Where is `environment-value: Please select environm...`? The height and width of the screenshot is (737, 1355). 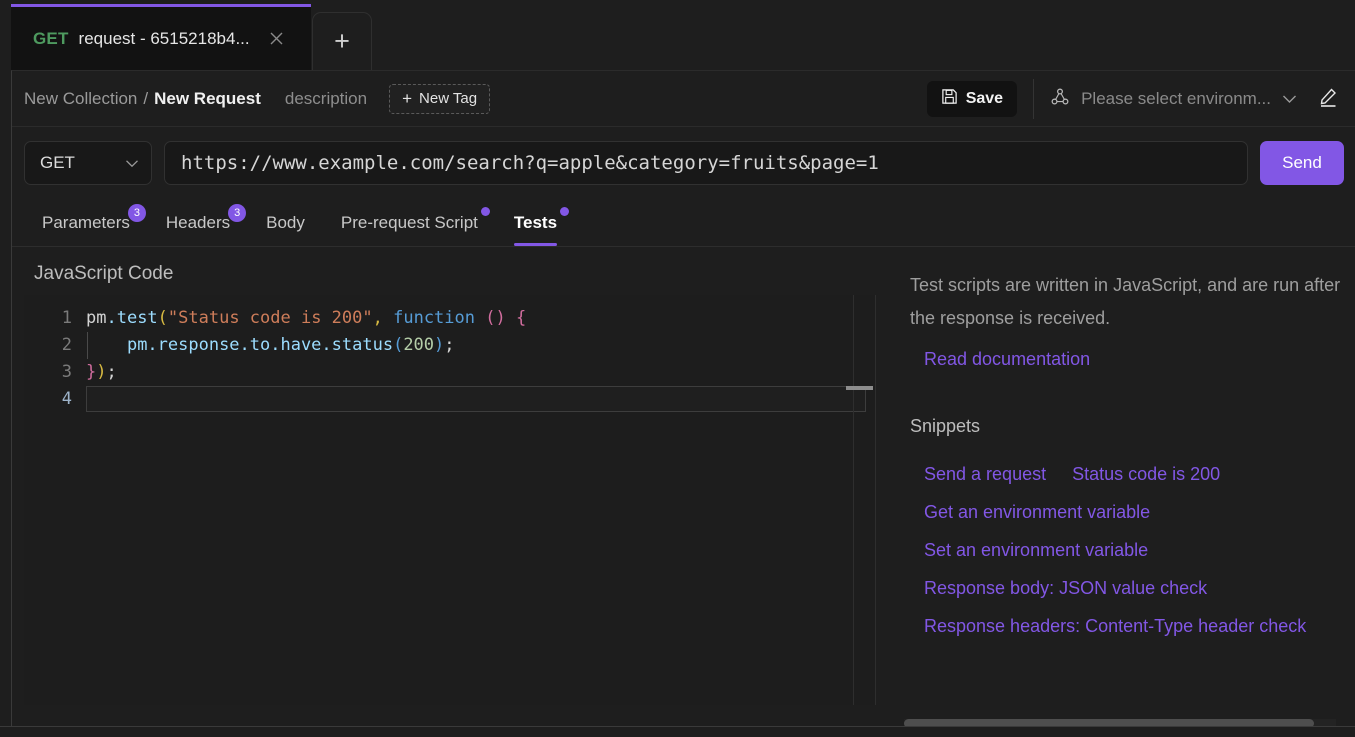 environment-value: Please select environm... is located at coordinates (1176, 98).